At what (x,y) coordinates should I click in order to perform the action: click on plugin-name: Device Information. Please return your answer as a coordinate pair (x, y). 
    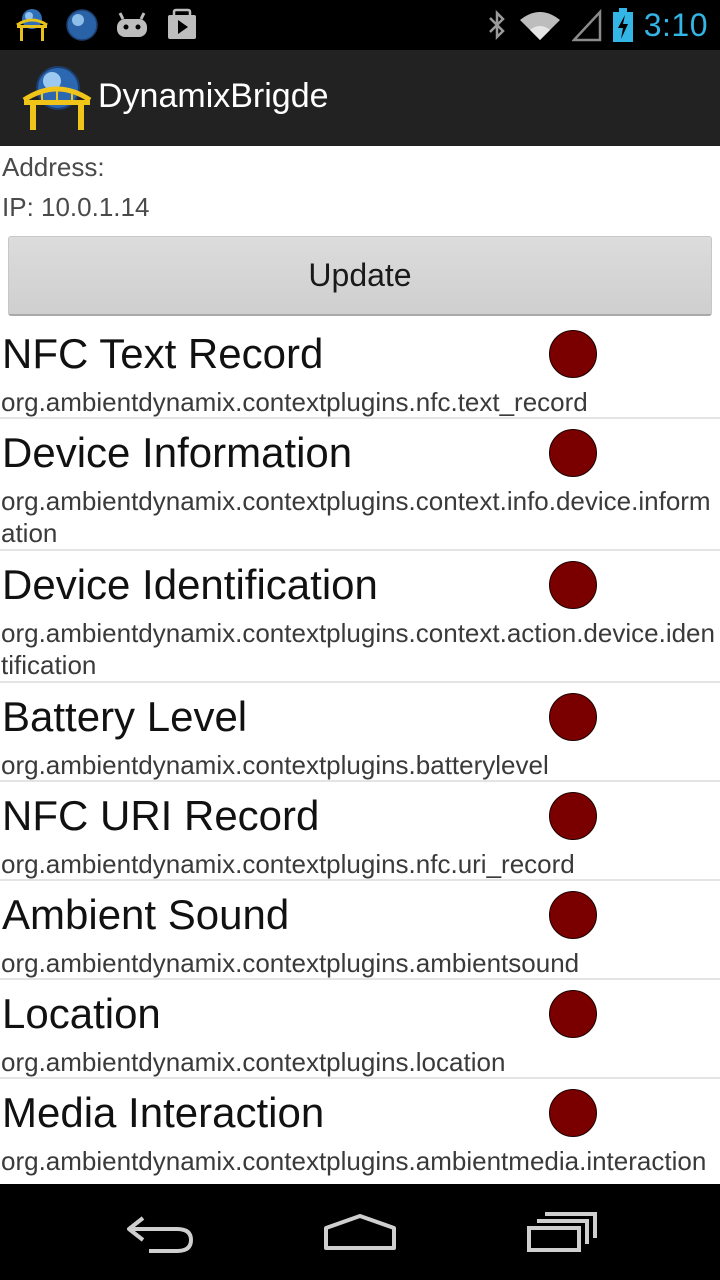
    Looking at the image, I should click on (177, 452).